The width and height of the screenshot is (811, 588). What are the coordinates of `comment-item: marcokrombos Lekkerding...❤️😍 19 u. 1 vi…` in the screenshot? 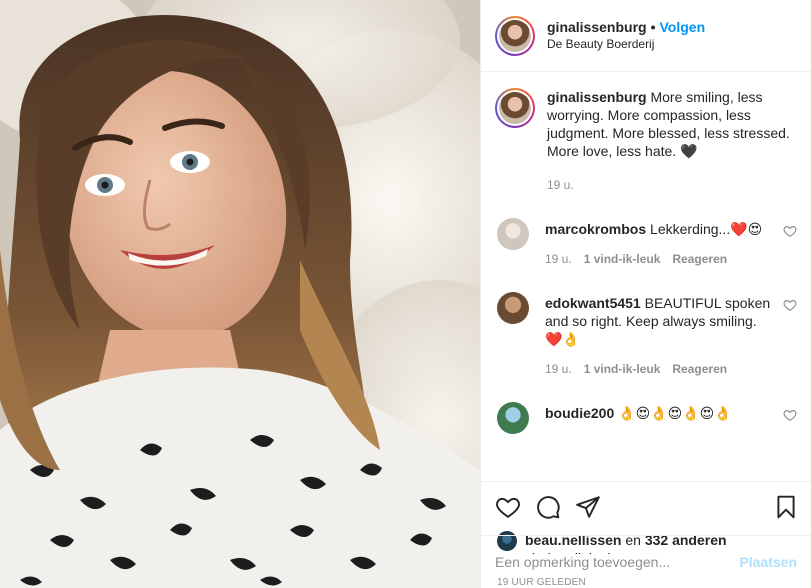 It's located at (646, 243).